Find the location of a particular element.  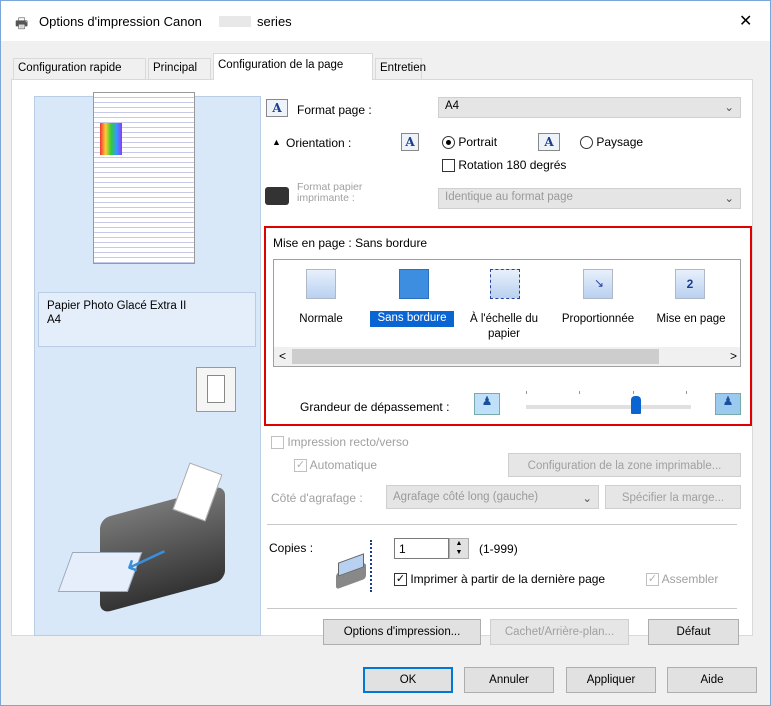

rotate-180-checkbox: Rotation 180 degrés is located at coordinates (504, 165).